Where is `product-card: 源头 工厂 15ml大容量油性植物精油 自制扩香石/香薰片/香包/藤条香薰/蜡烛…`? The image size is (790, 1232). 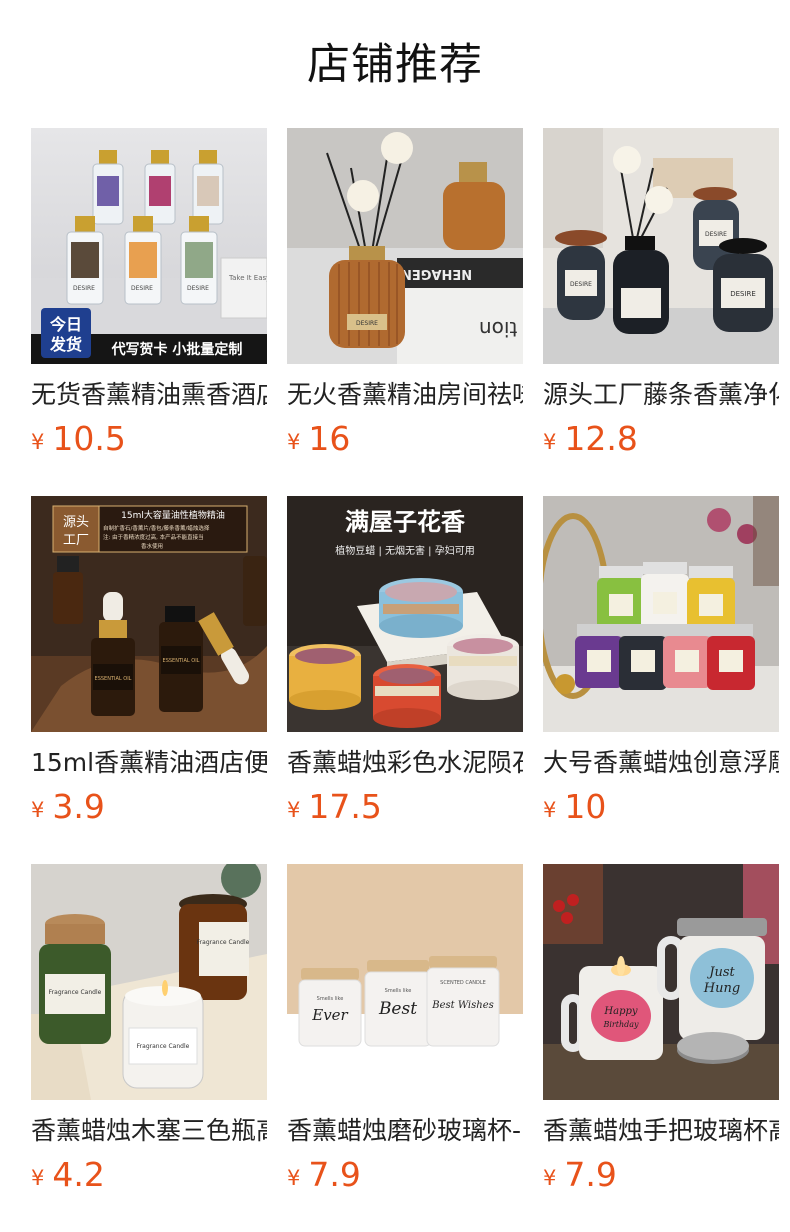 product-card: 源头 工厂 15ml大容量油性植物精油 自制扩香石/香薰片/香包/藤条香薰/蜡烛… is located at coordinates (149, 666).